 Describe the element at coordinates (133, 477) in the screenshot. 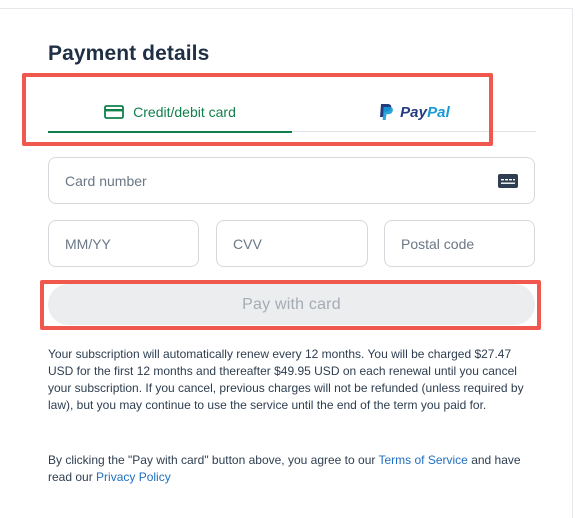

I see `privacy-policy-link: Privacy Policy` at that location.